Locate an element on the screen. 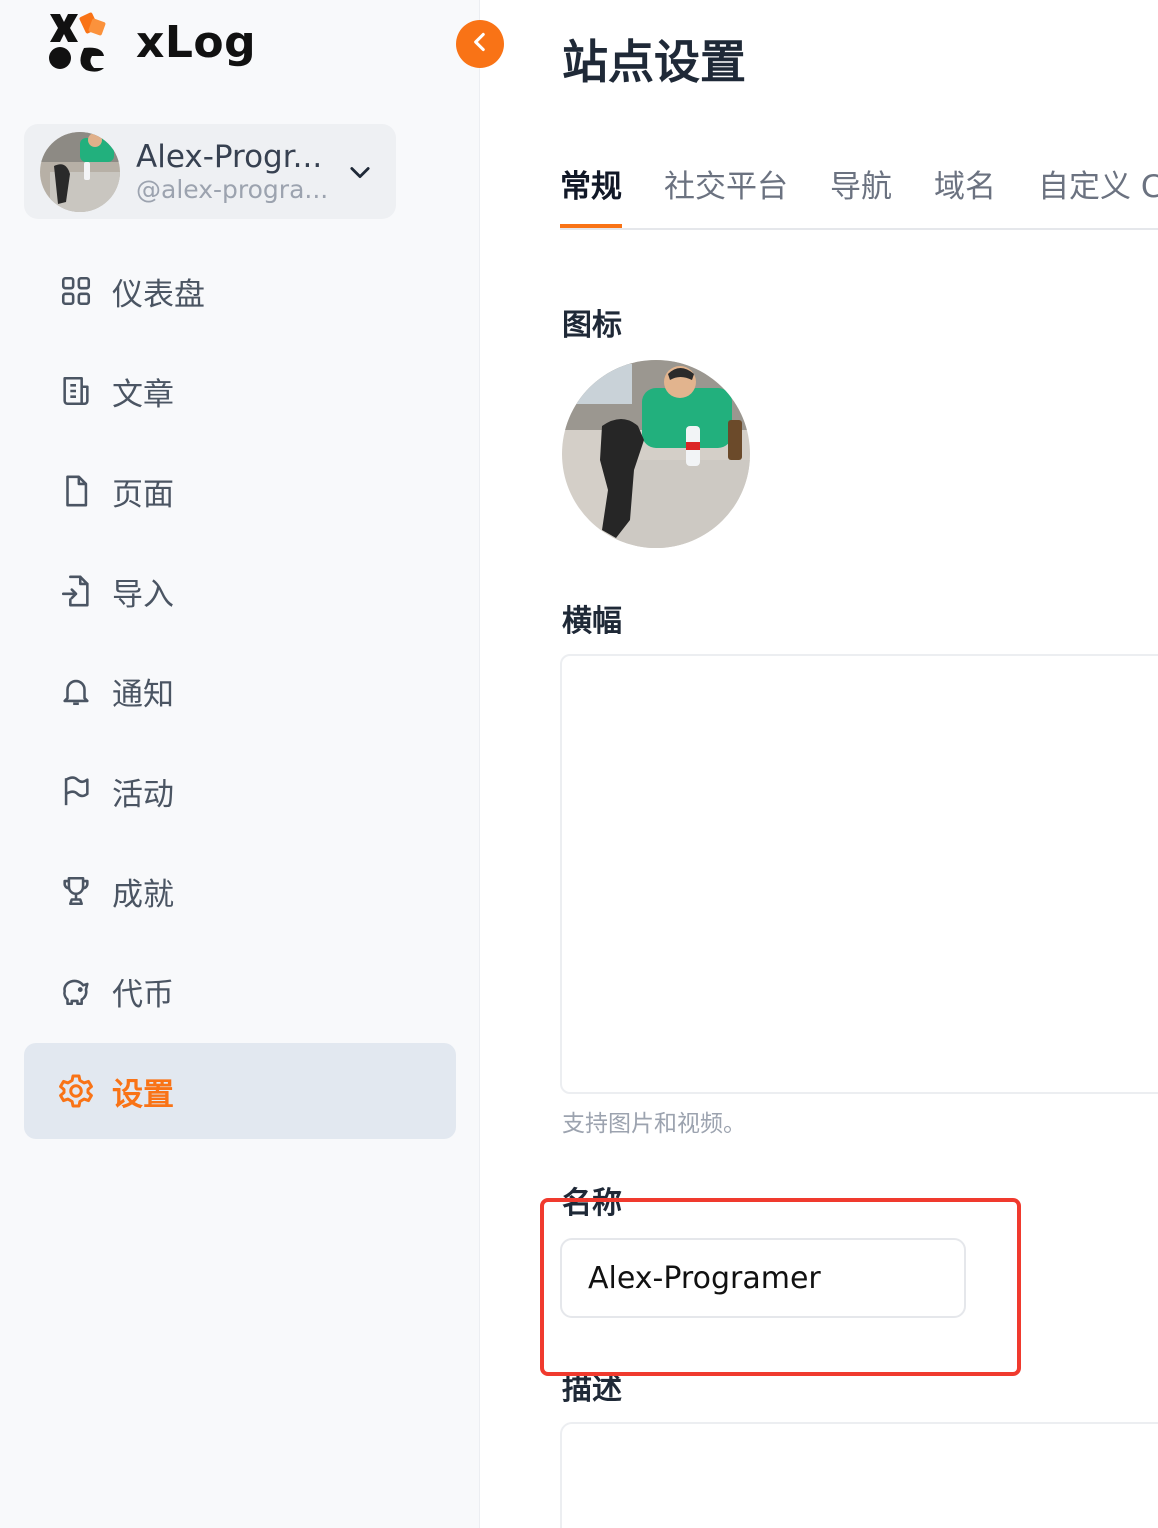  chevron-left-icon is located at coordinates (480, 44).